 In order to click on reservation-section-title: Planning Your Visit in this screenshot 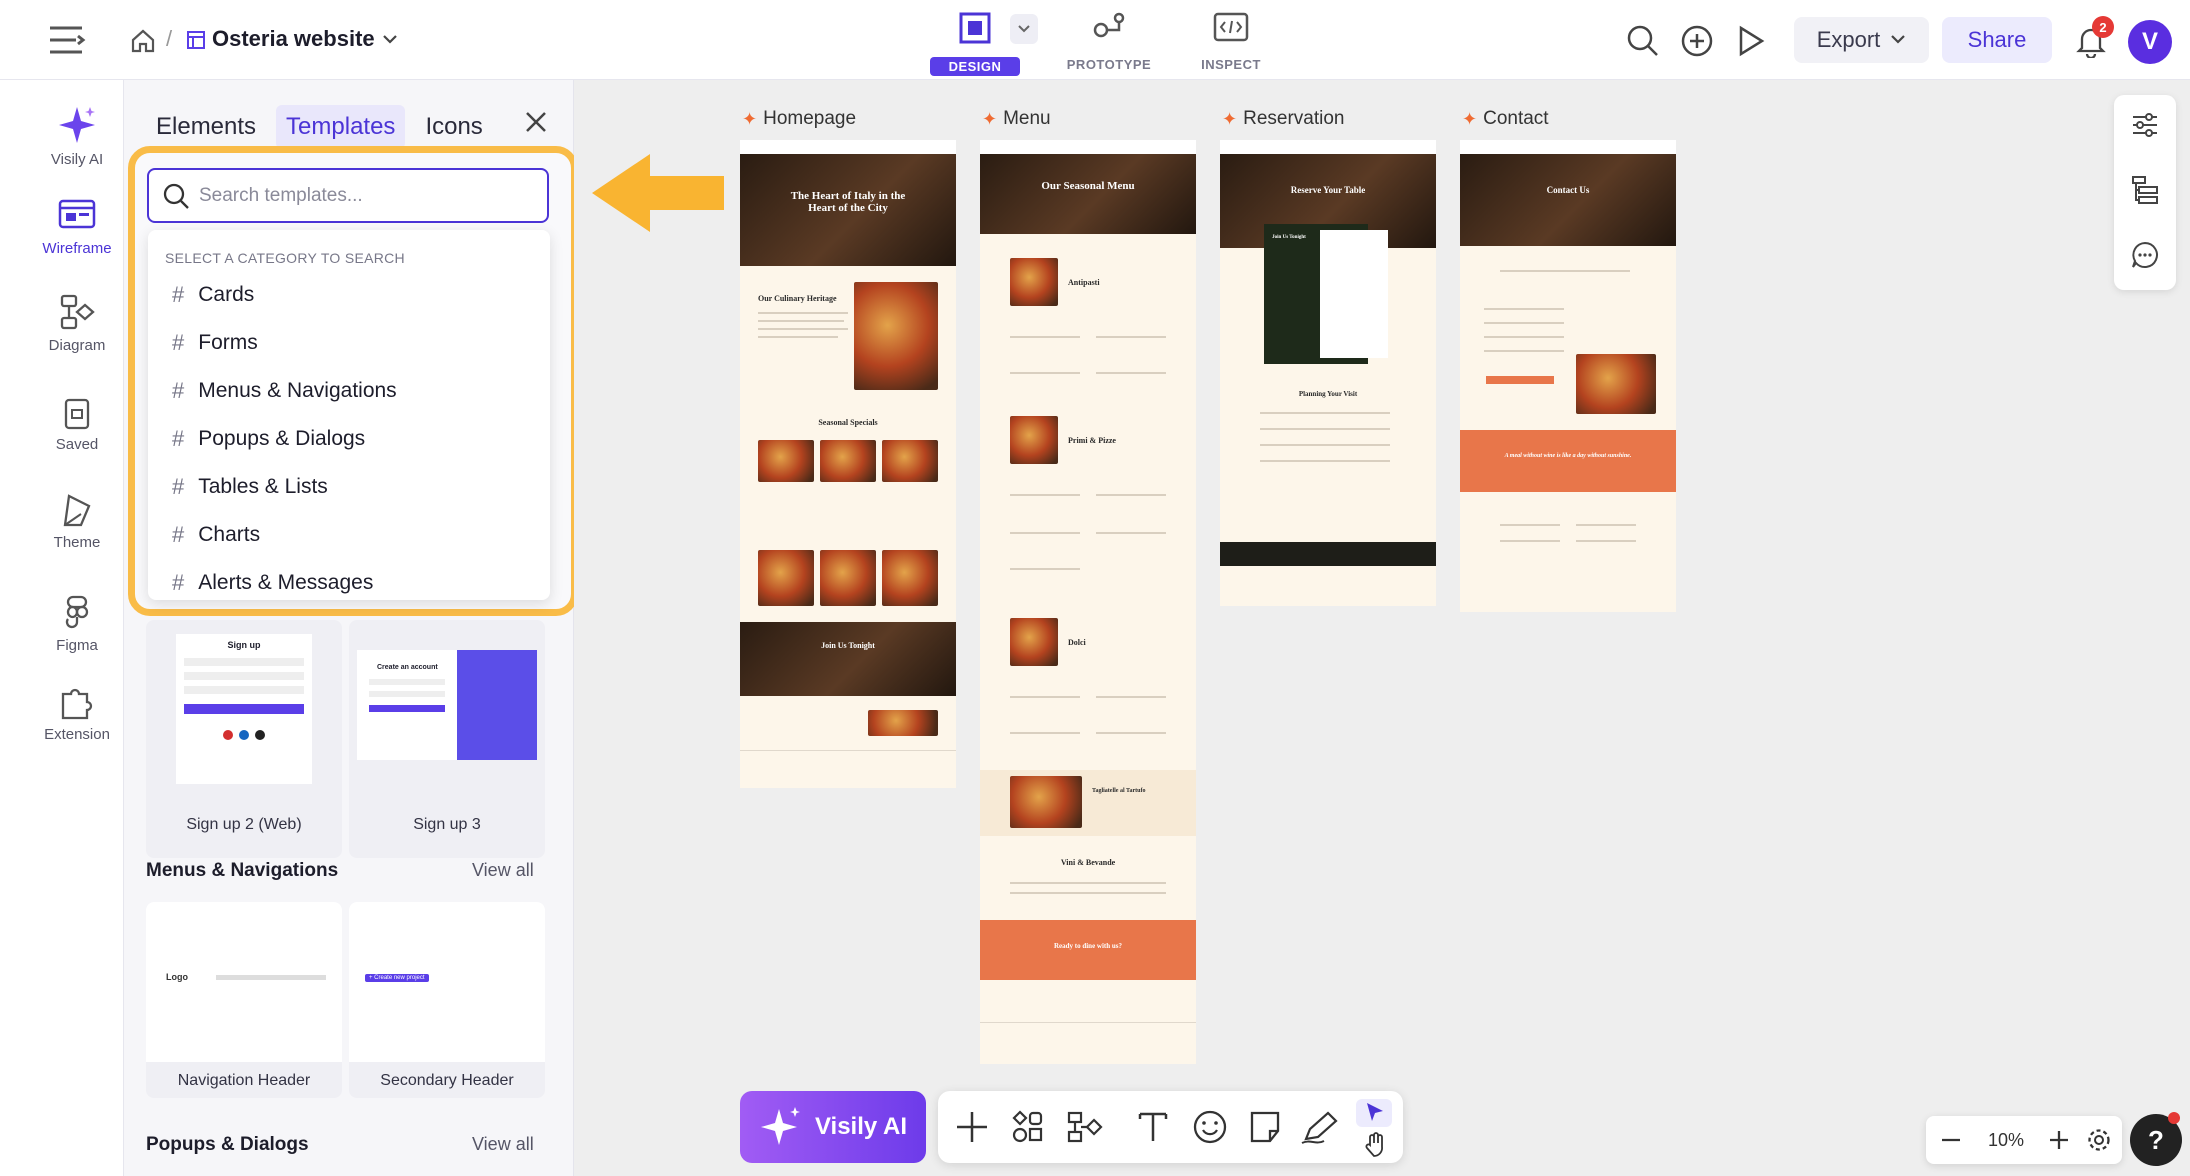, I will do `click(1328, 394)`.